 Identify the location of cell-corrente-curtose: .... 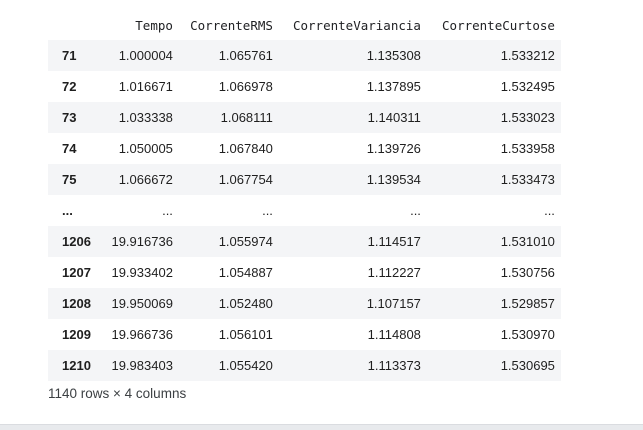
(493, 210).